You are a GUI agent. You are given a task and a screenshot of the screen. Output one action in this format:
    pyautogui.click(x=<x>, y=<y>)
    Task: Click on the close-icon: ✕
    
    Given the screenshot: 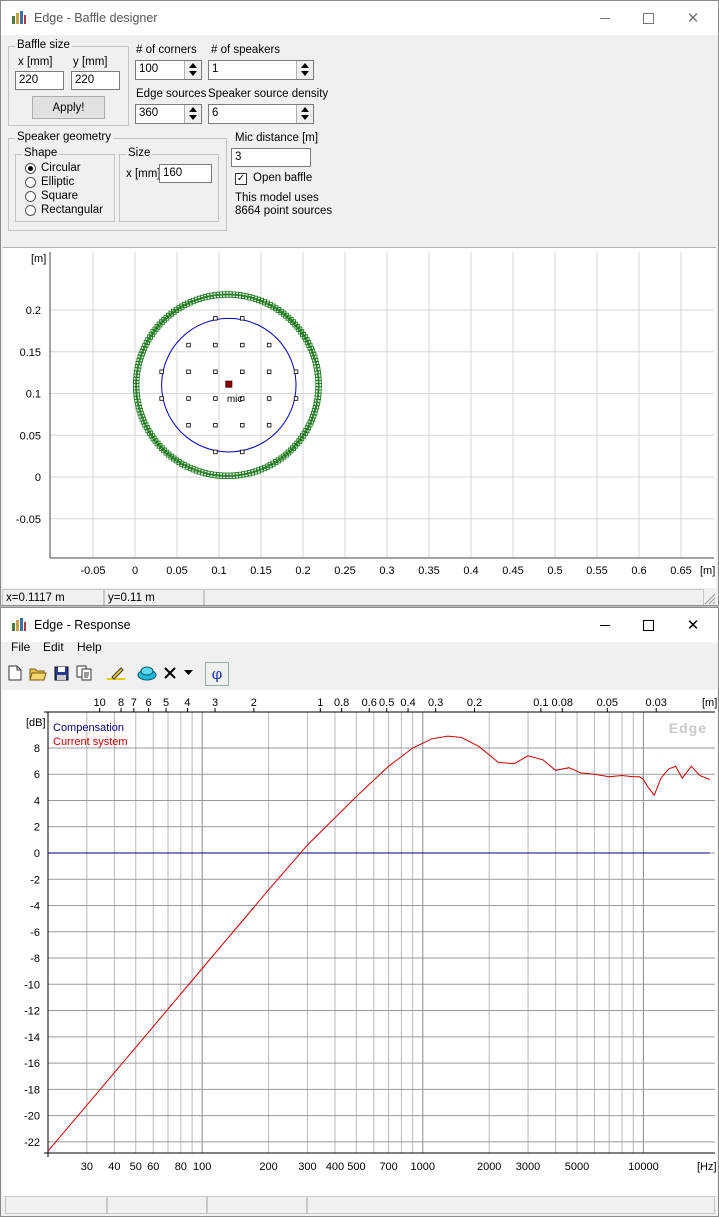 What is the action you would take?
    pyautogui.click(x=693, y=625)
    